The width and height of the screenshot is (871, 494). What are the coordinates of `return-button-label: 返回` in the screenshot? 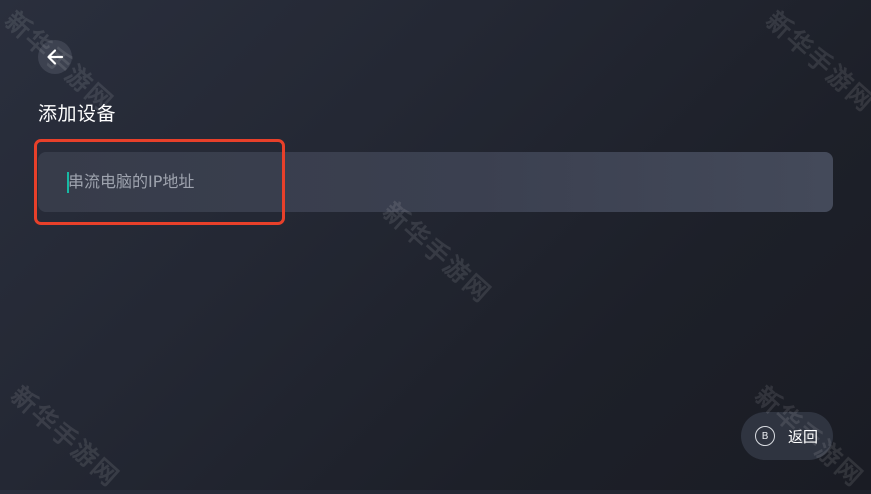 It's located at (803, 436).